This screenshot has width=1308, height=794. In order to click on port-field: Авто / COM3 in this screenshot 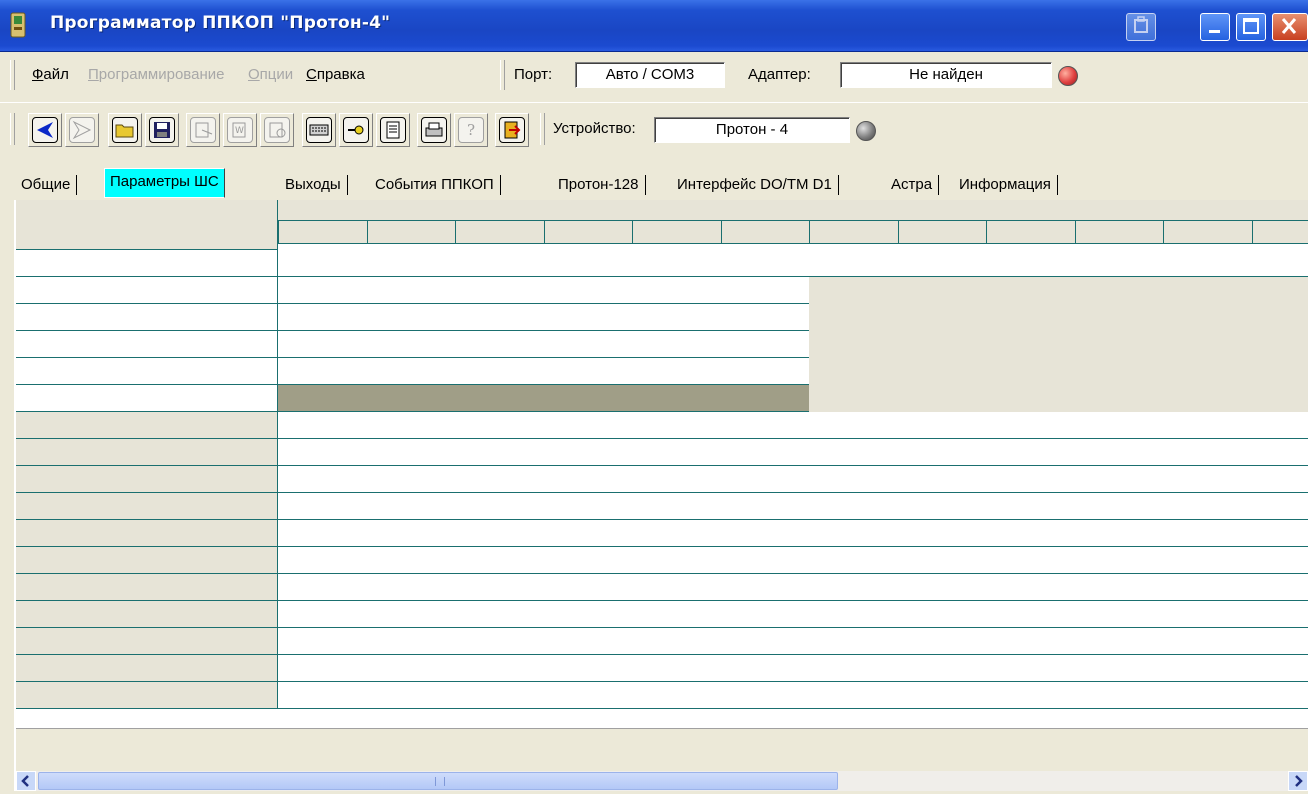, I will do `click(650, 75)`.